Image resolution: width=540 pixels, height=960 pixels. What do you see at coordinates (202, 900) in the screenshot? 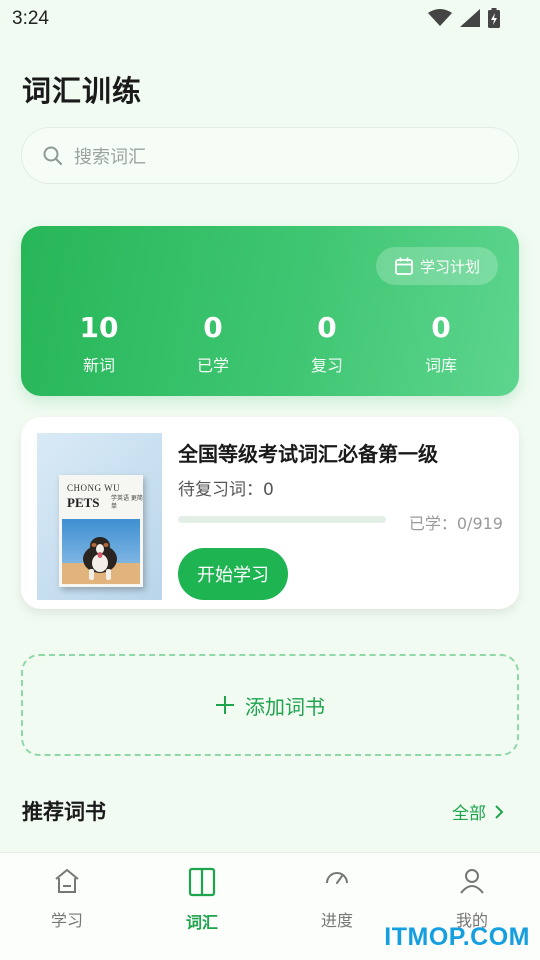
I see `nav-item-vocabulary: 词汇` at bounding box center [202, 900].